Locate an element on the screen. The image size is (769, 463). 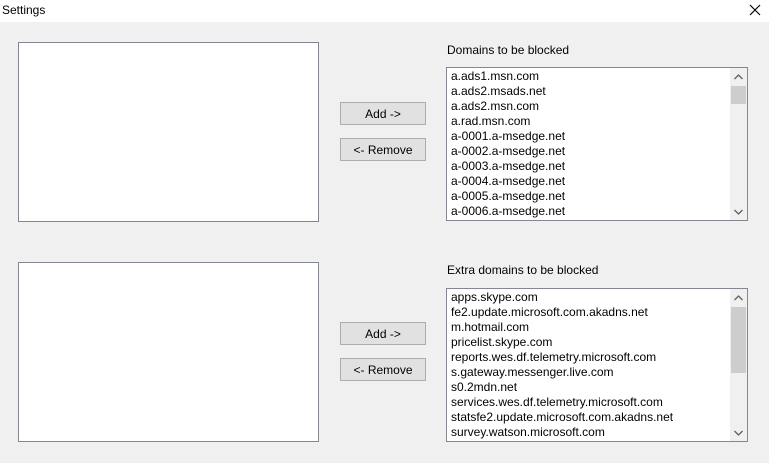
add-button: Add -> is located at coordinates (383, 113).